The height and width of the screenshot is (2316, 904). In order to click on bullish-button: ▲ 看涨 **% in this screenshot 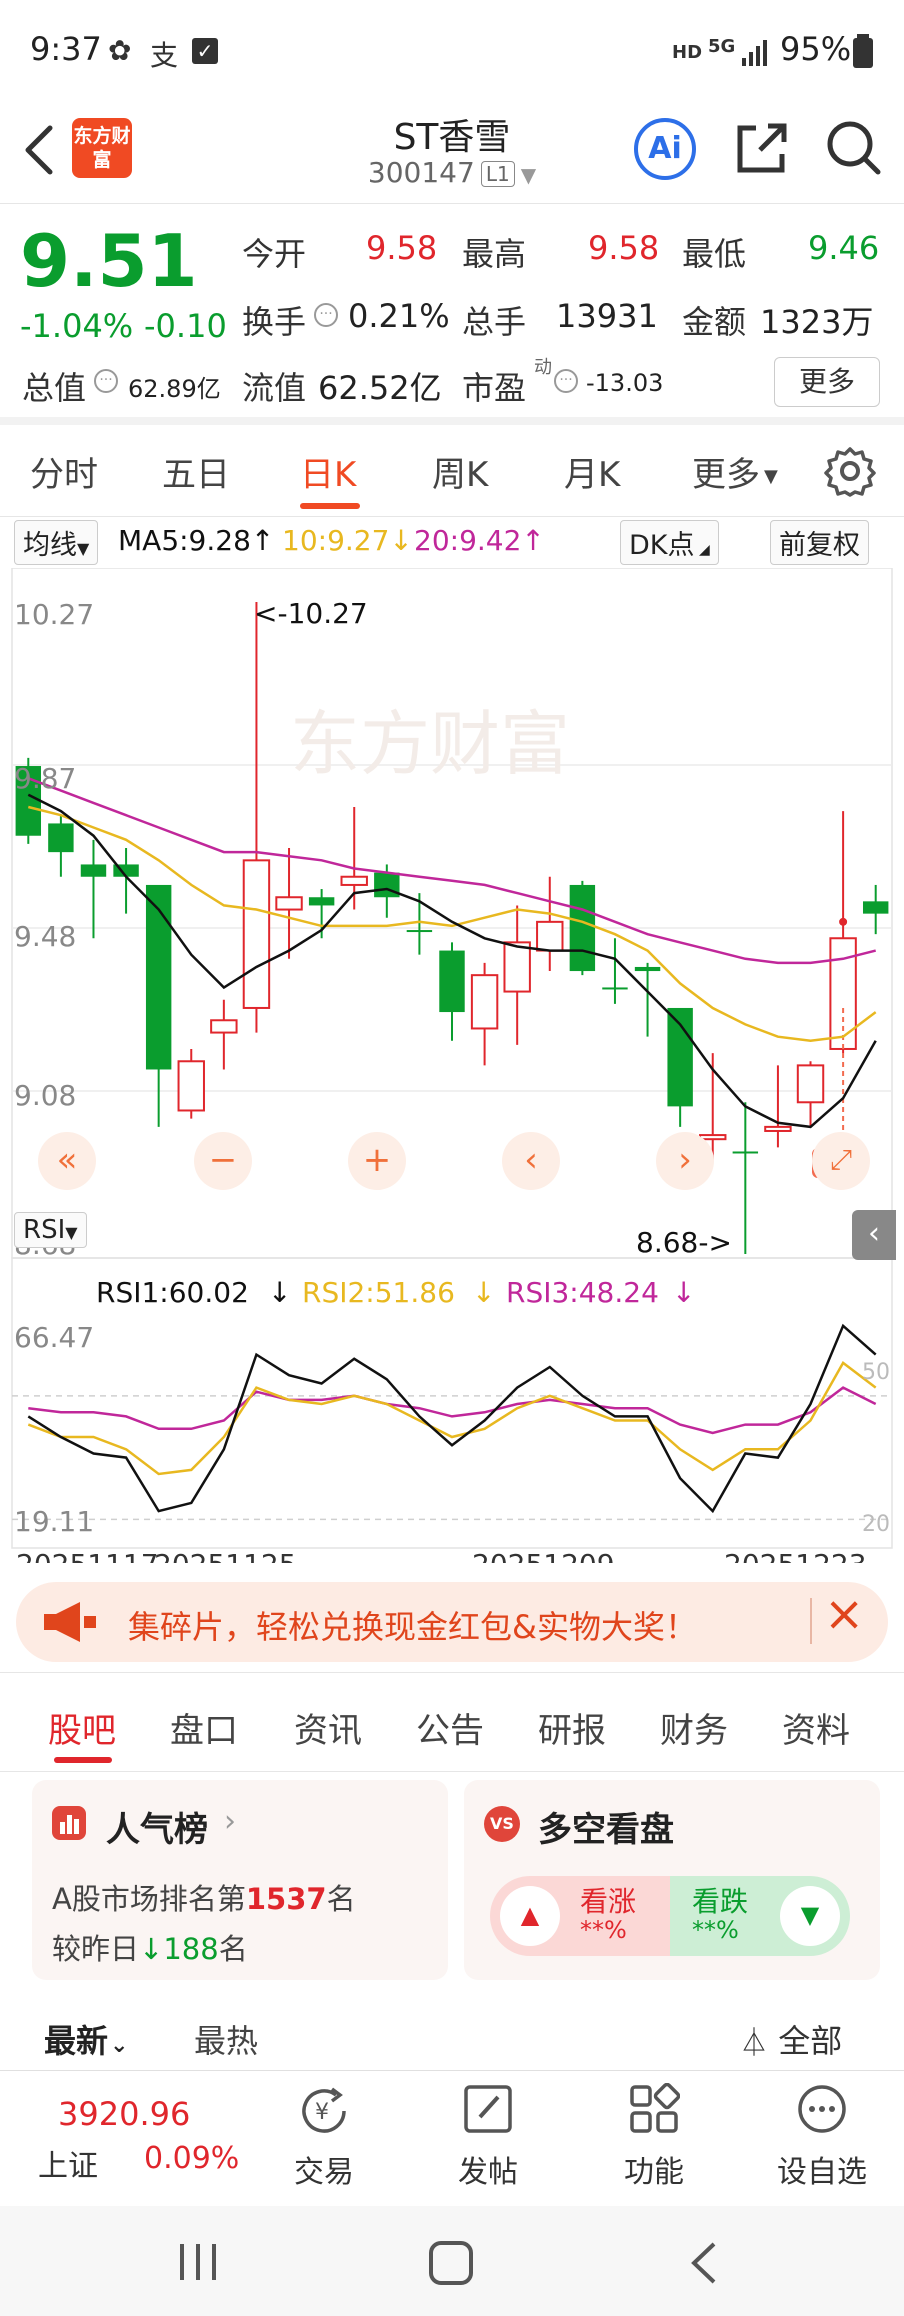, I will do `click(580, 1916)`.